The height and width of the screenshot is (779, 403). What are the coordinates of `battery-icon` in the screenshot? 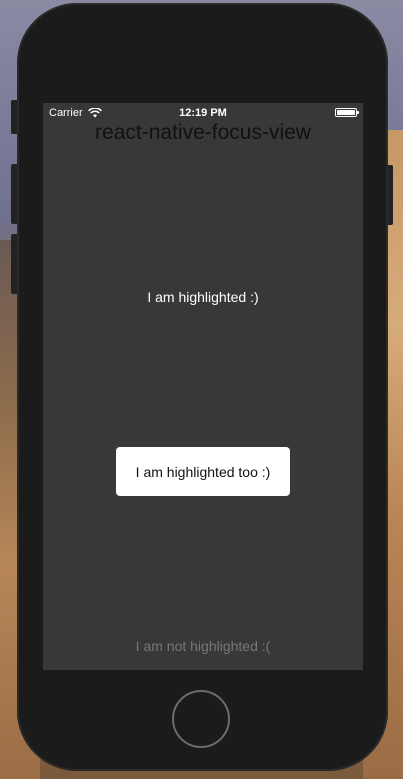 It's located at (347, 112).